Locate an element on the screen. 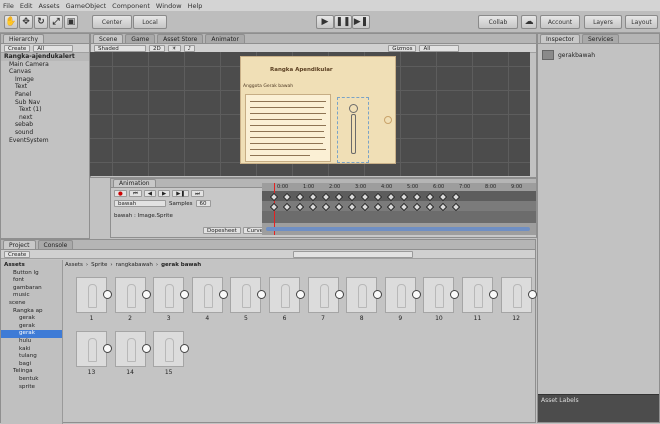  pause-icon: ❚❚ is located at coordinates (343, 22).